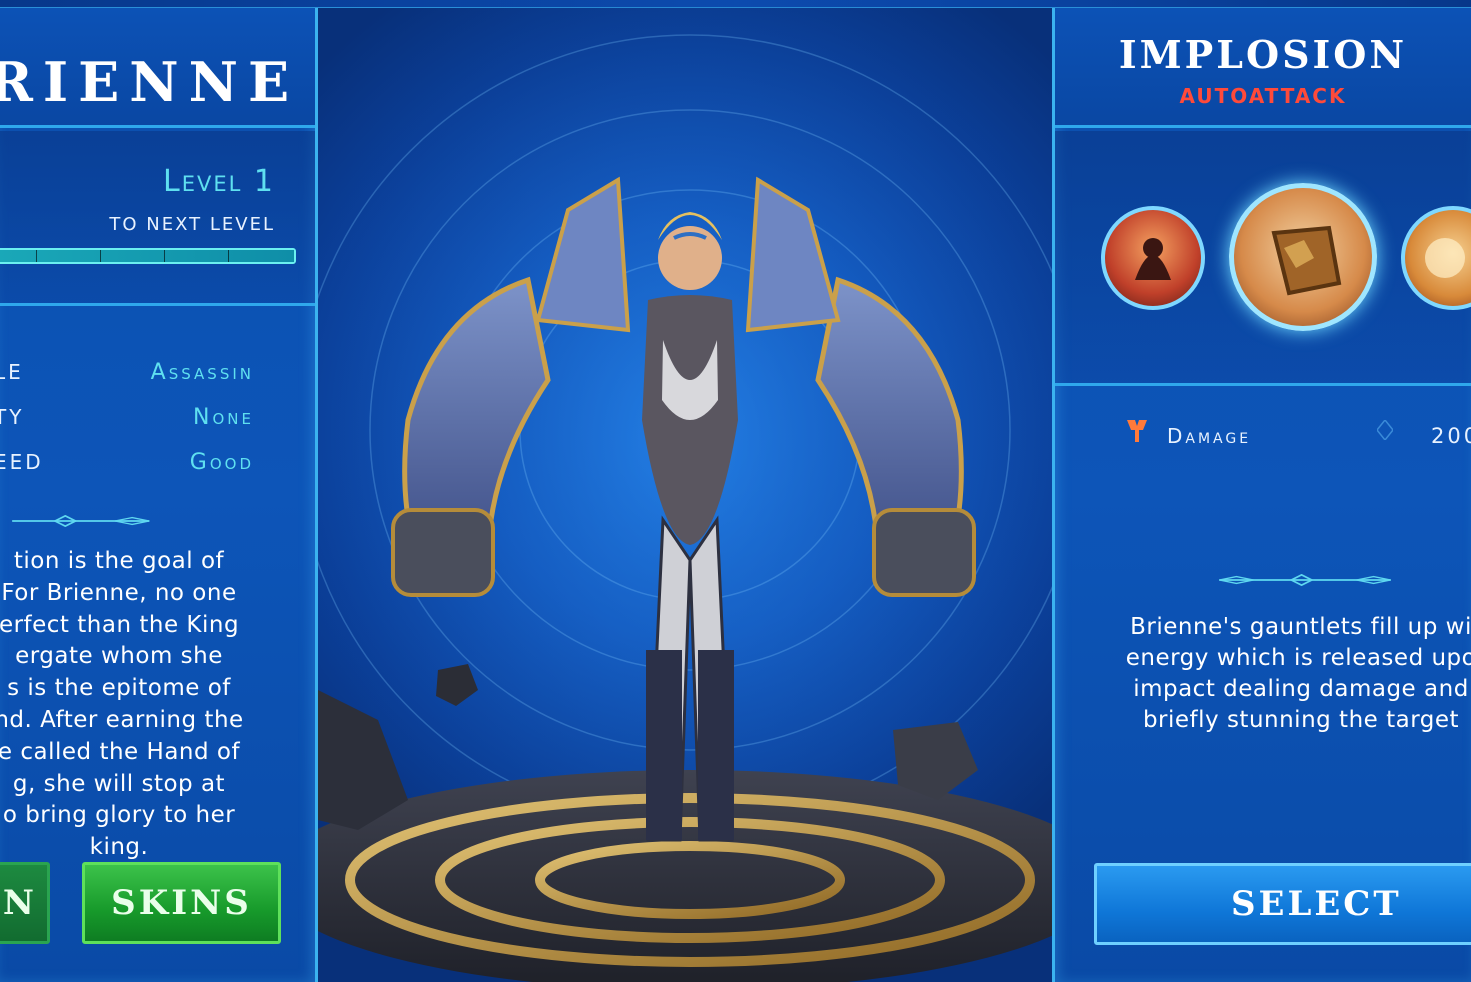  I want to click on level-section: Level 1 TO NEXT LEVEL, so click(157, 218).